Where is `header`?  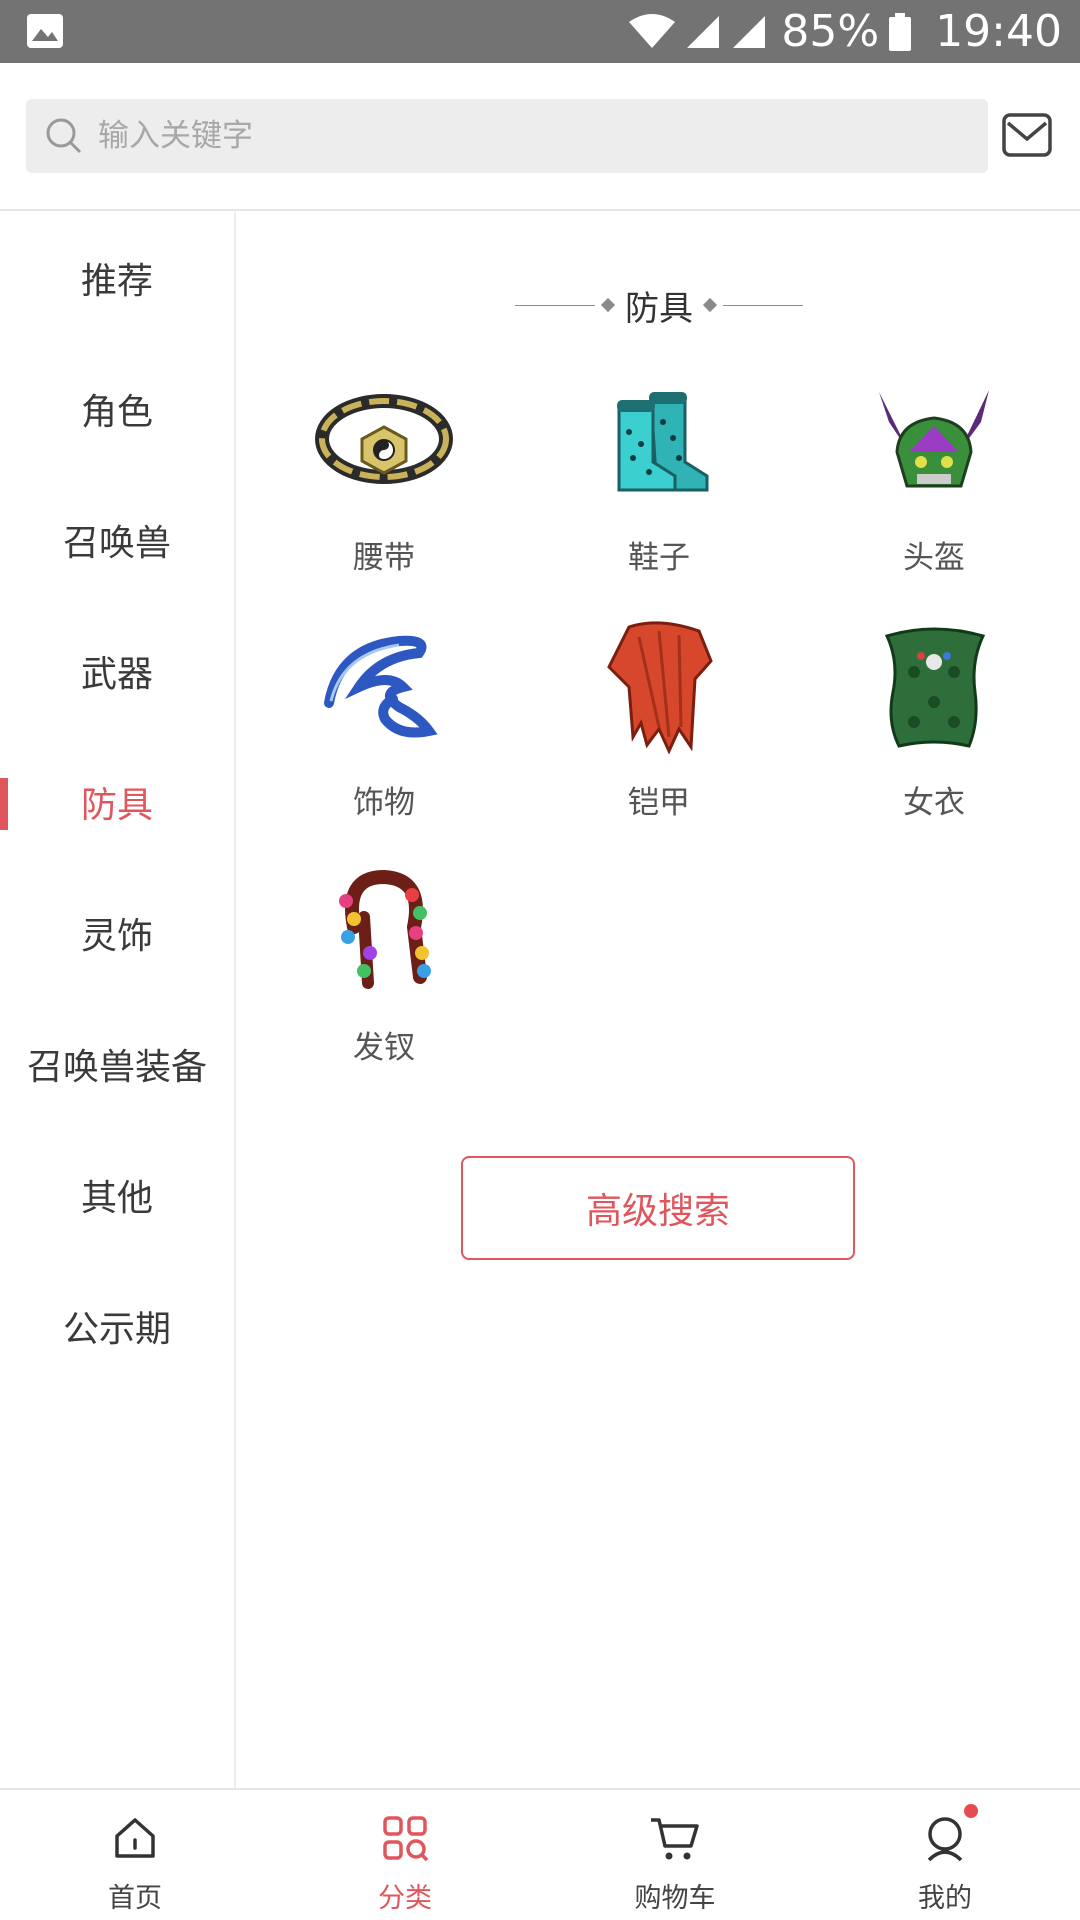
header is located at coordinates (540, 137).